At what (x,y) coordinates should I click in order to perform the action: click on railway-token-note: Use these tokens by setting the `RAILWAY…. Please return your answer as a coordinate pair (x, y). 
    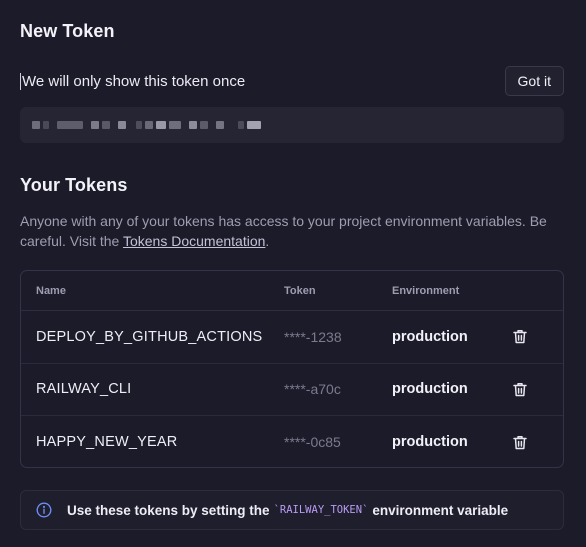
    Looking at the image, I should click on (292, 510).